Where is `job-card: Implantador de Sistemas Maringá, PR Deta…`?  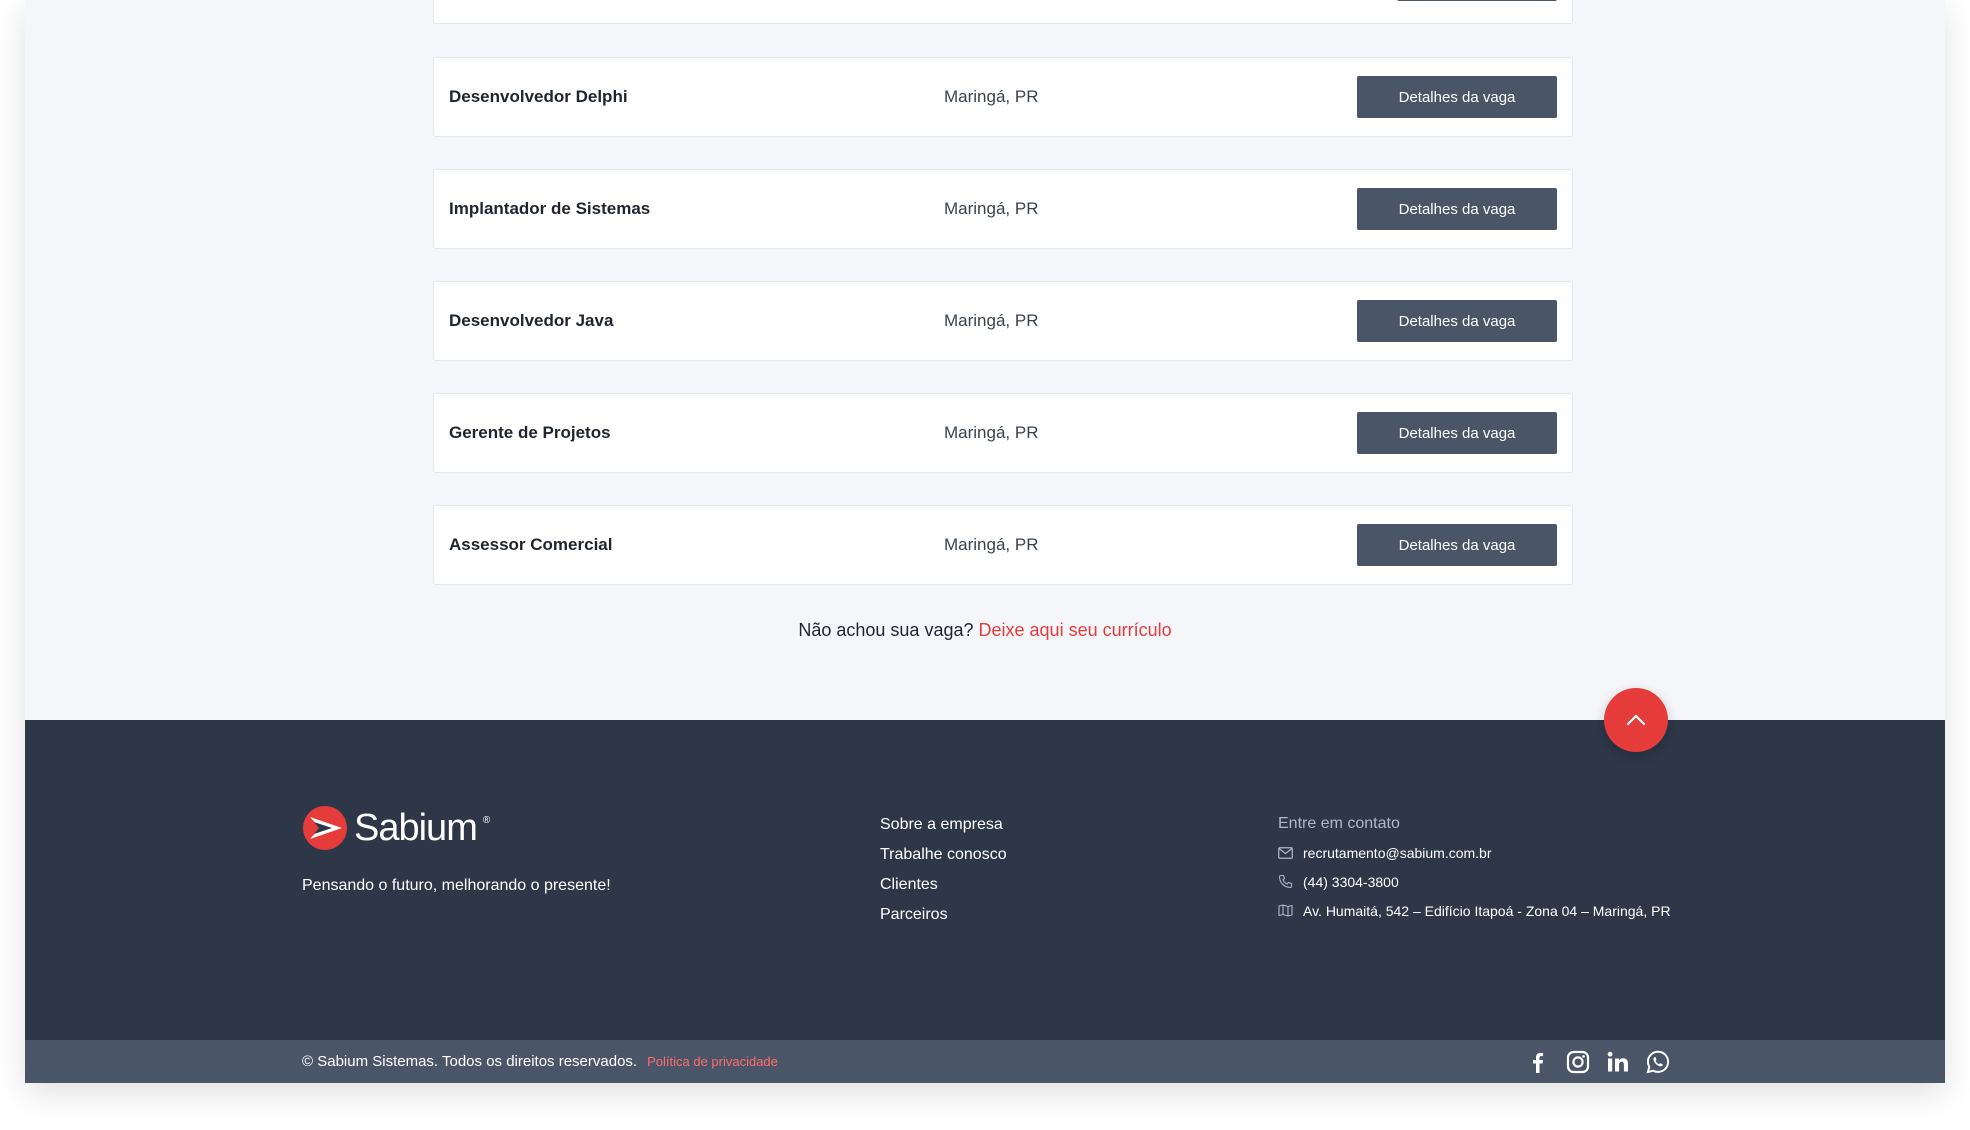 job-card: Implantador de Sistemas Maringá, PR Deta… is located at coordinates (1003, 209).